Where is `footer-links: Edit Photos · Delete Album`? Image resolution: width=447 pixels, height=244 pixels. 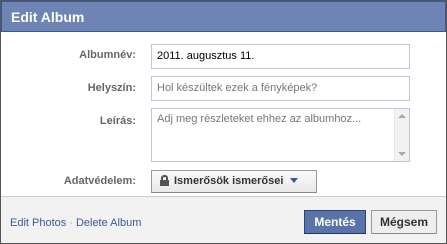 footer-links: Edit Photos · Delete Album is located at coordinates (75, 223).